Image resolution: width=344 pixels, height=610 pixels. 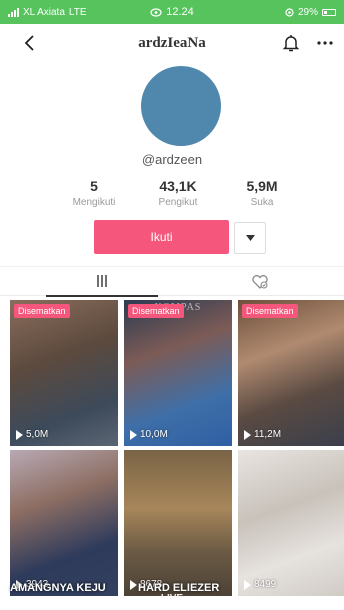 I want to click on video-tile: Disematkan 11,2M, so click(x=291, y=373).